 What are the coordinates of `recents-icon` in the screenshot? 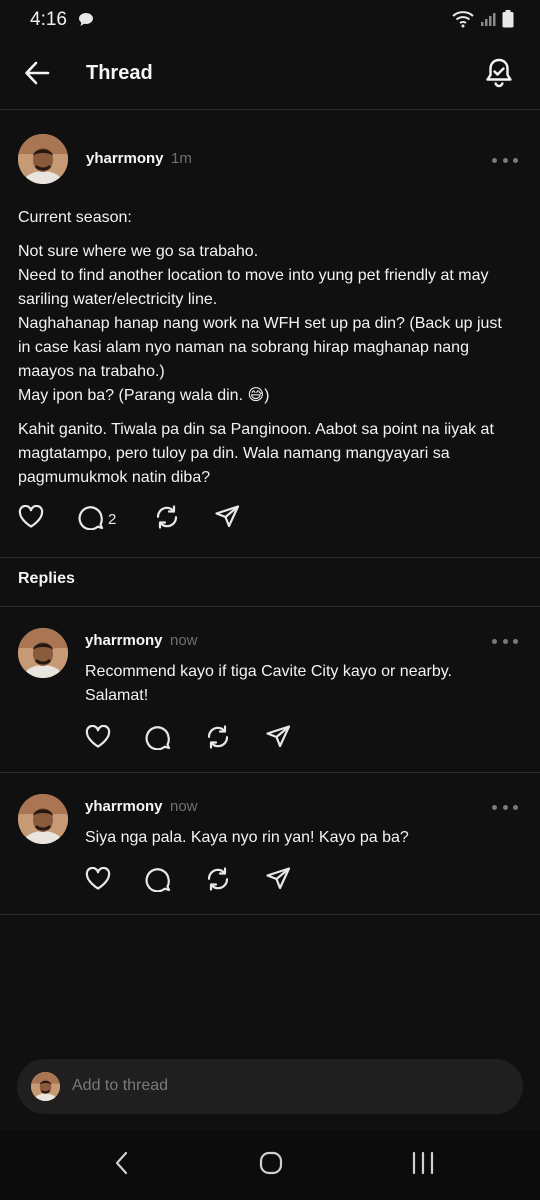 It's located at (423, 1165).